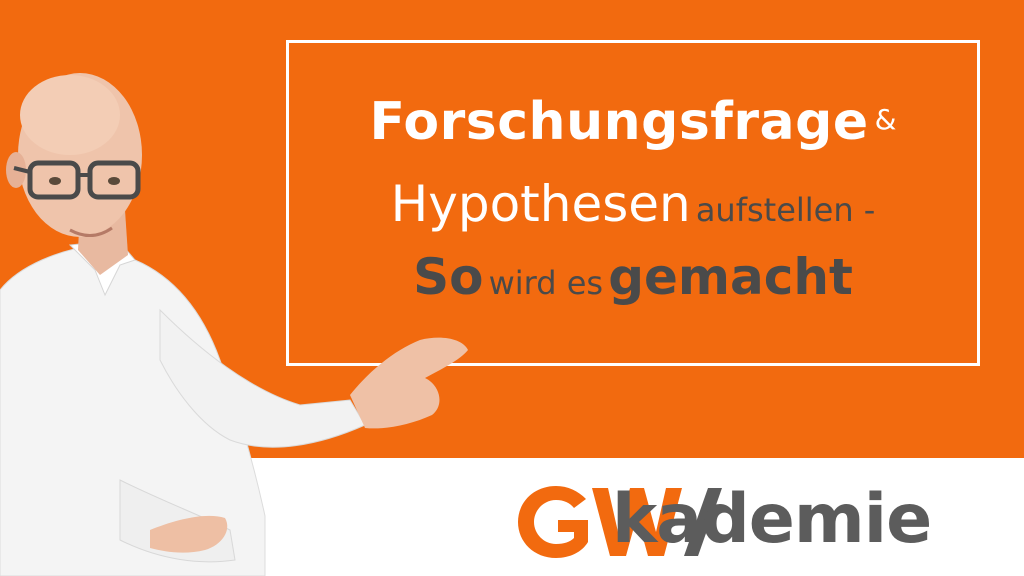 The height and width of the screenshot is (576, 1024). I want to click on logo-wordmark-kademie: kademie, so click(772, 519).